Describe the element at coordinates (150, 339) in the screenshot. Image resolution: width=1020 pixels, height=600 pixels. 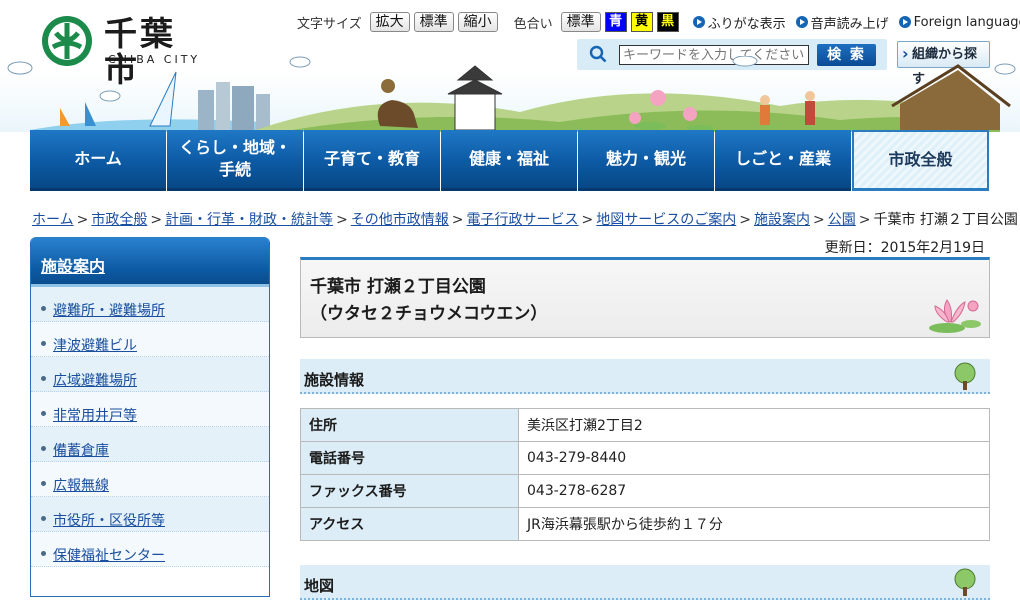
I see `sidebar-item: 津波避難ビル` at that location.